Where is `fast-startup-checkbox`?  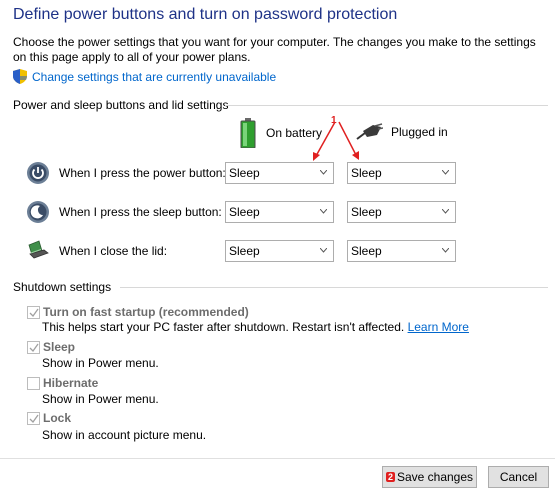
fast-startup-checkbox is located at coordinates (33, 312).